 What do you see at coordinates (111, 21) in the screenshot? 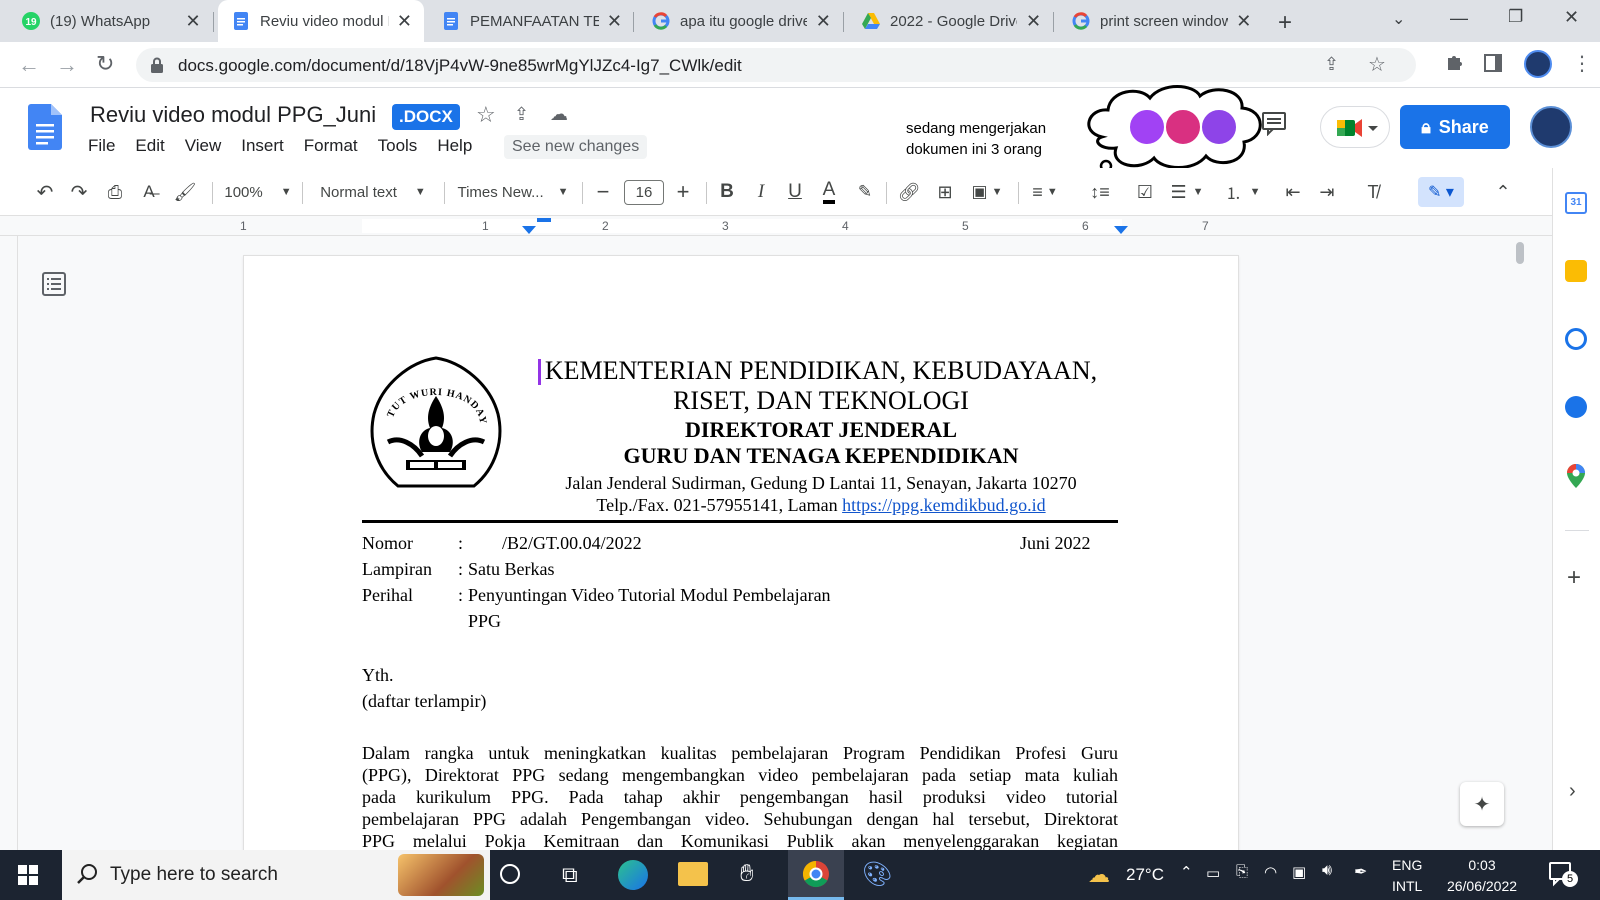
I see `tab-whatsapp: 19 (19) WhatsApp ✕` at bounding box center [111, 21].